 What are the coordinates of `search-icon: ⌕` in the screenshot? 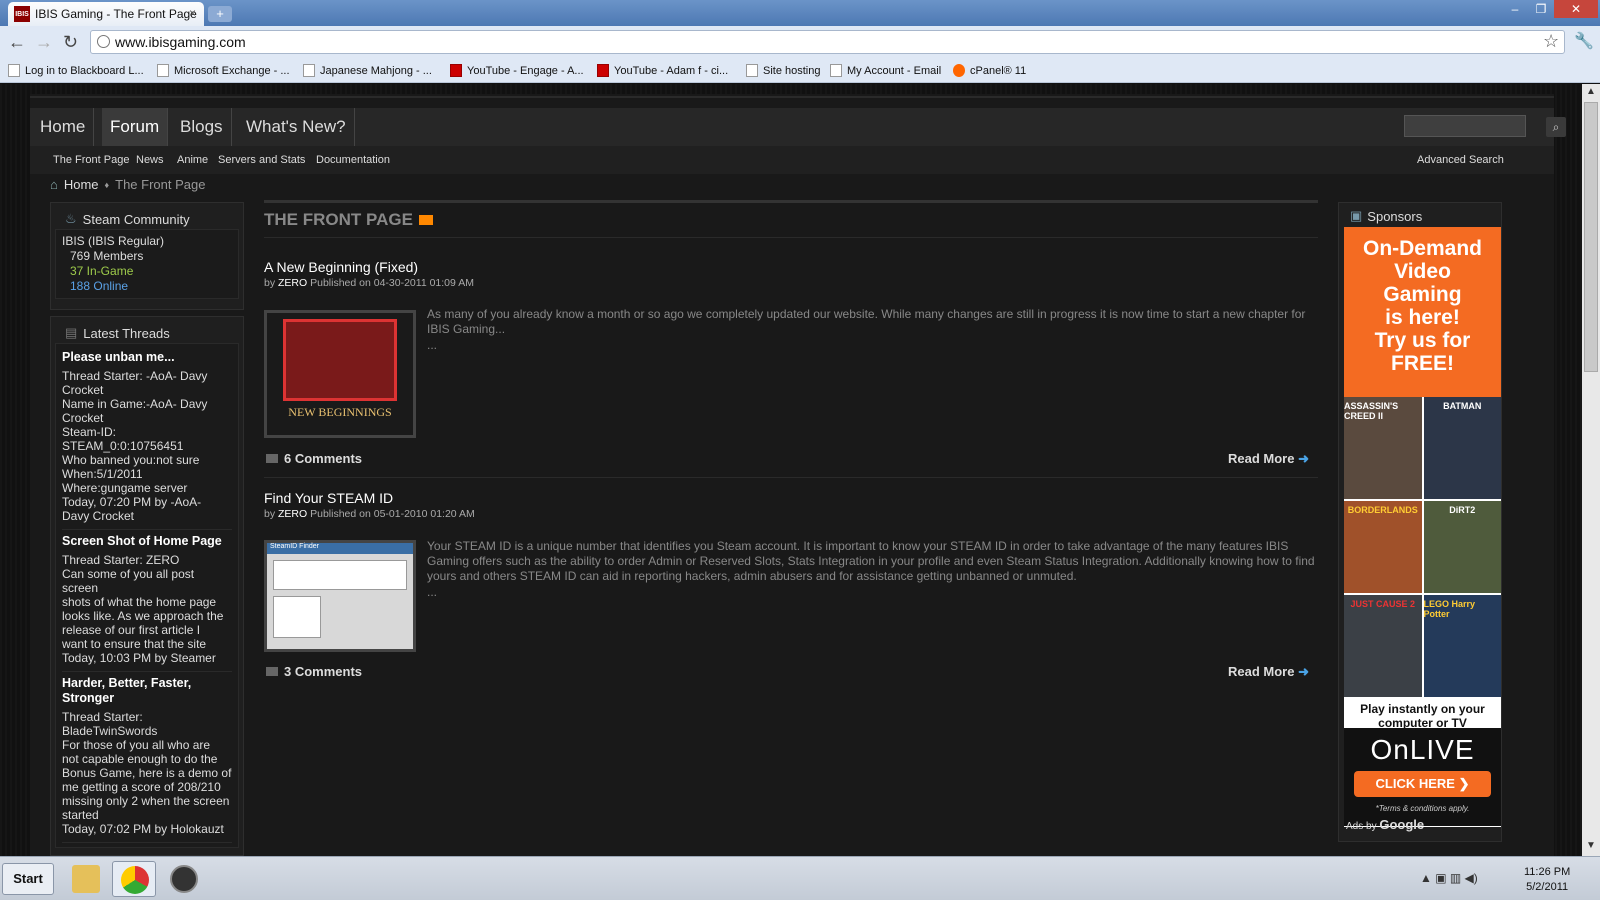 It's located at (1556, 127).